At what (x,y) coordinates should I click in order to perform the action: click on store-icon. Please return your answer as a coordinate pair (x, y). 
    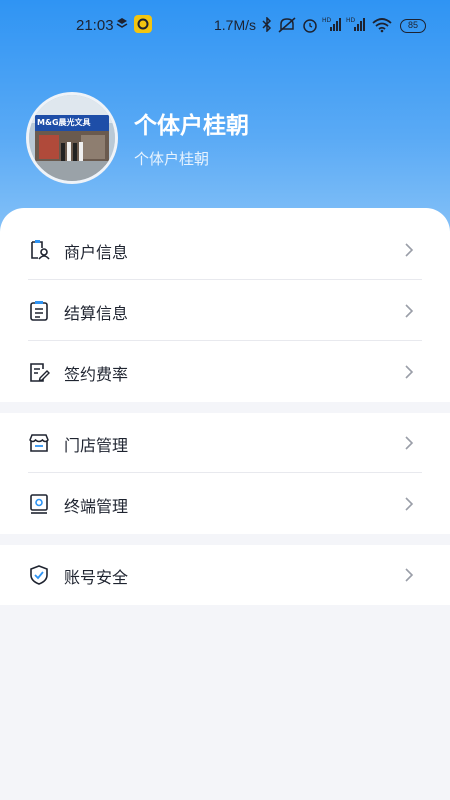
    Looking at the image, I should click on (39, 443).